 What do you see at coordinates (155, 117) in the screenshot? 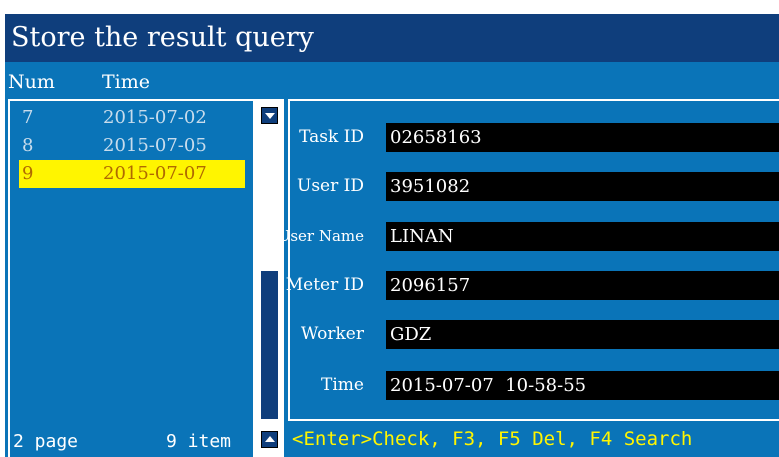
I see `list-item-time: 2015-07-02` at bounding box center [155, 117].